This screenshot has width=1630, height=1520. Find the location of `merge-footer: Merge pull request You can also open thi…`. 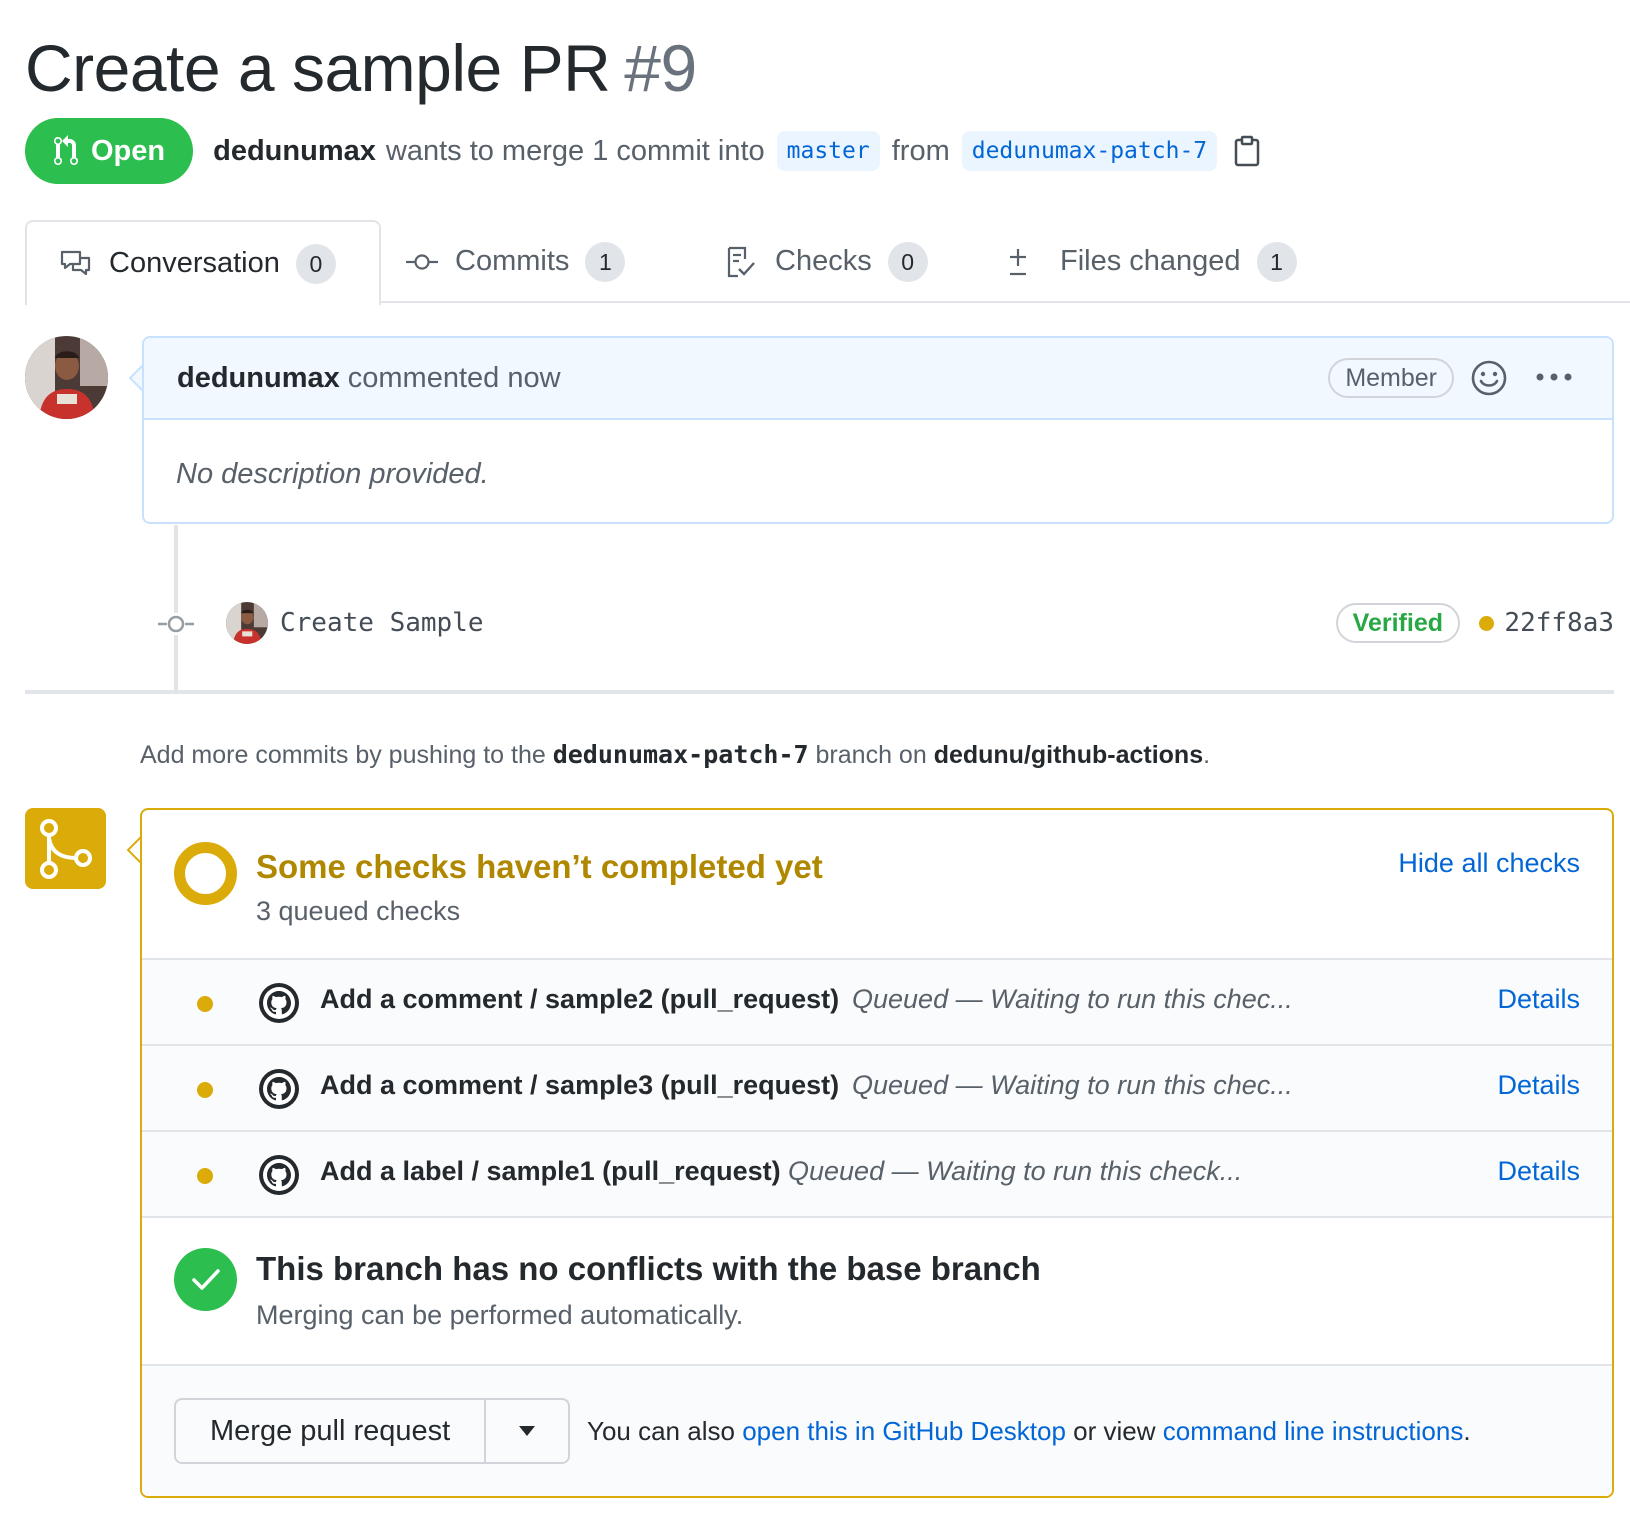

merge-footer: Merge pull request You can also open thi… is located at coordinates (877, 1431).